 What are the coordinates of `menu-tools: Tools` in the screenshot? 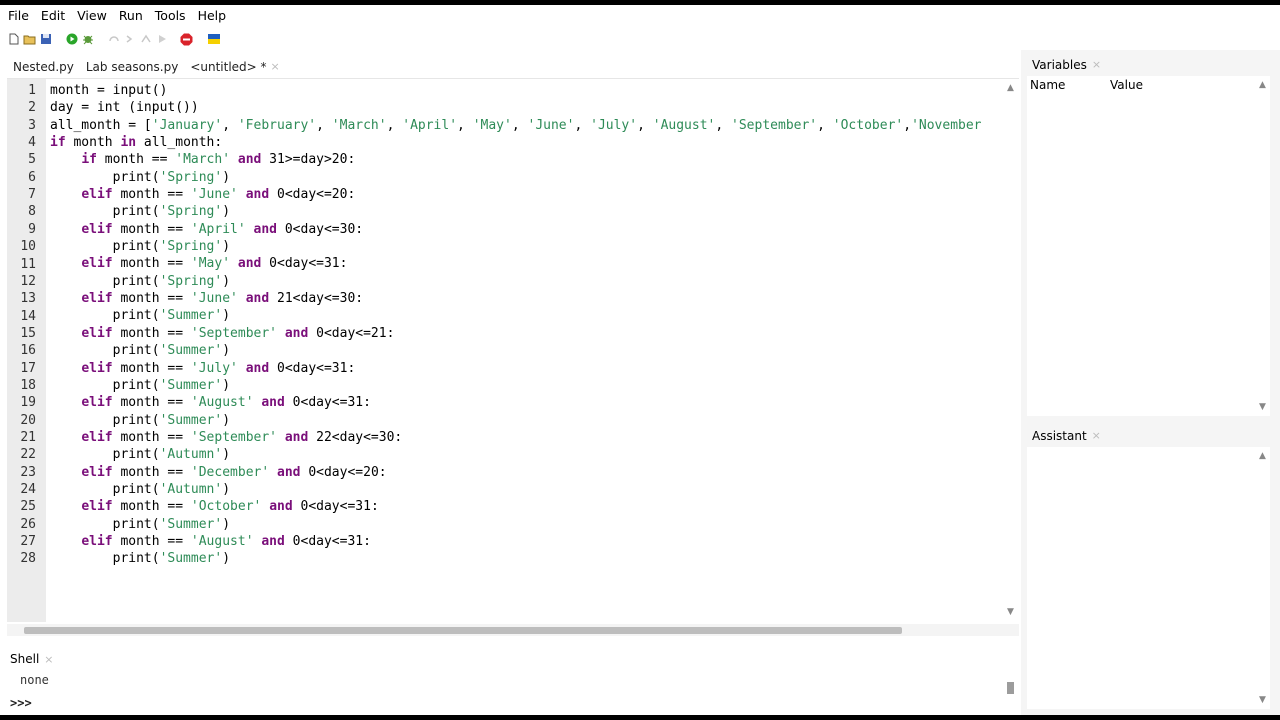 It's located at (170, 16).